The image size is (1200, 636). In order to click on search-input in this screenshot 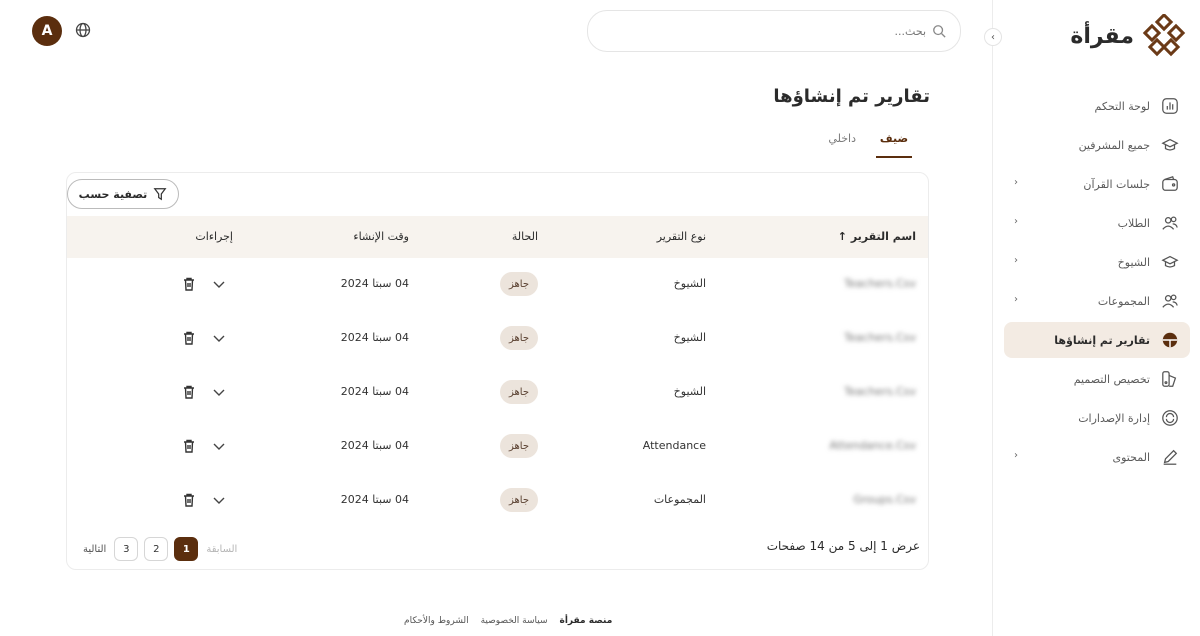, I will do `click(776, 31)`.